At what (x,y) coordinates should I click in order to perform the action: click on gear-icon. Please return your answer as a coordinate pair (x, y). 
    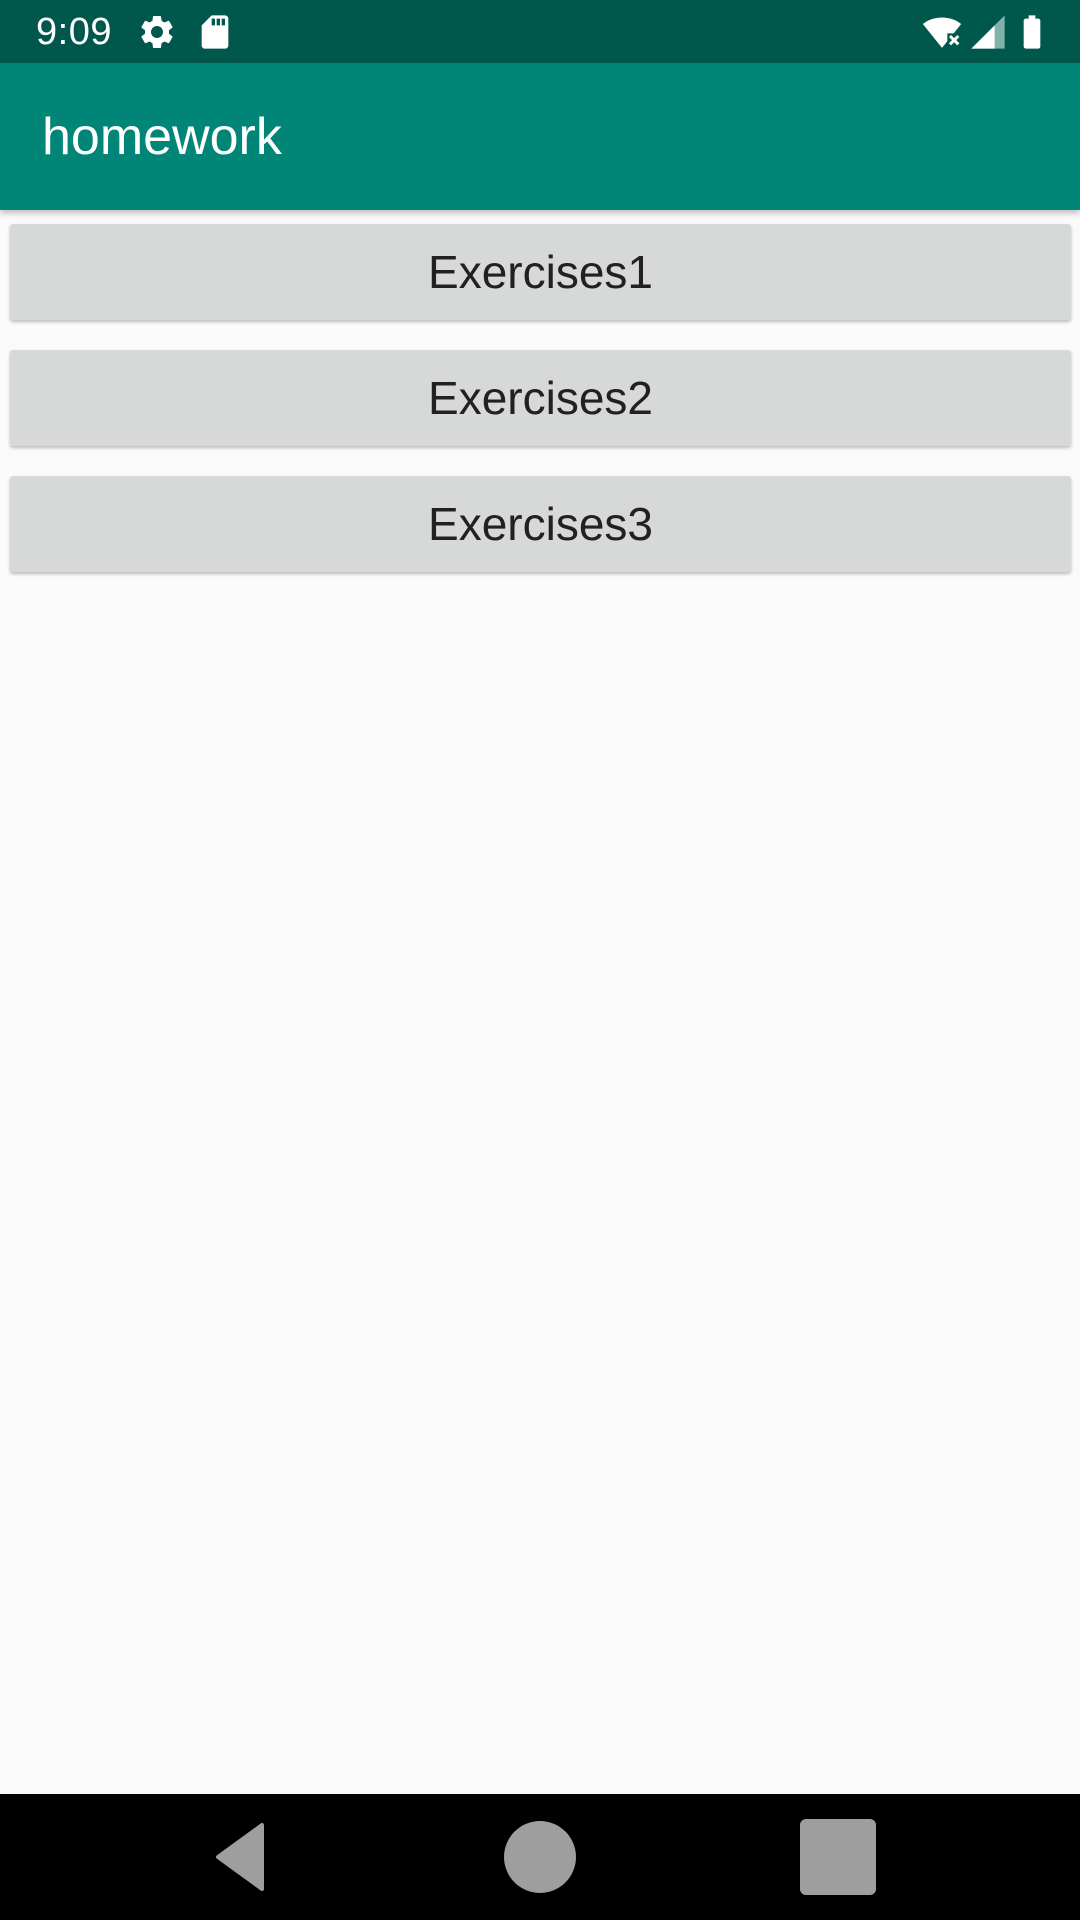
    Looking at the image, I should click on (157, 31).